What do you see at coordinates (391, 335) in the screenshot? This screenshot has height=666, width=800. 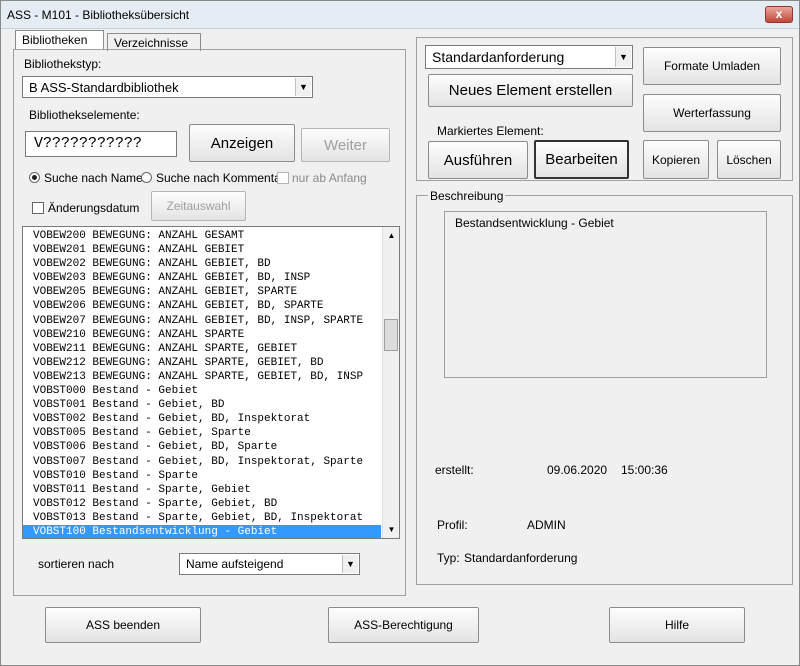 I see `scroll-thumb` at bounding box center [391, 335].